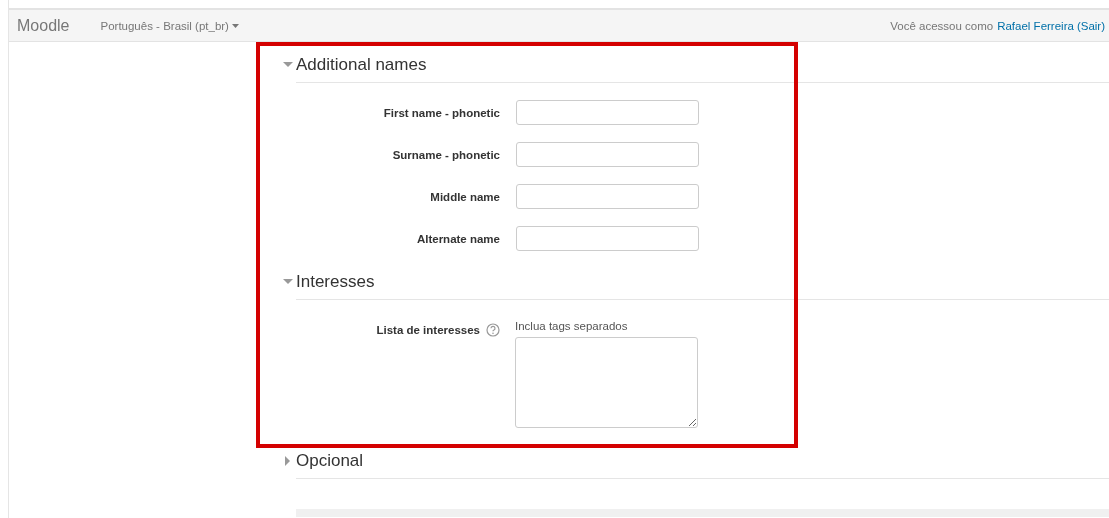  I want to click on section-toggle: Additional names, so click(696, 65).